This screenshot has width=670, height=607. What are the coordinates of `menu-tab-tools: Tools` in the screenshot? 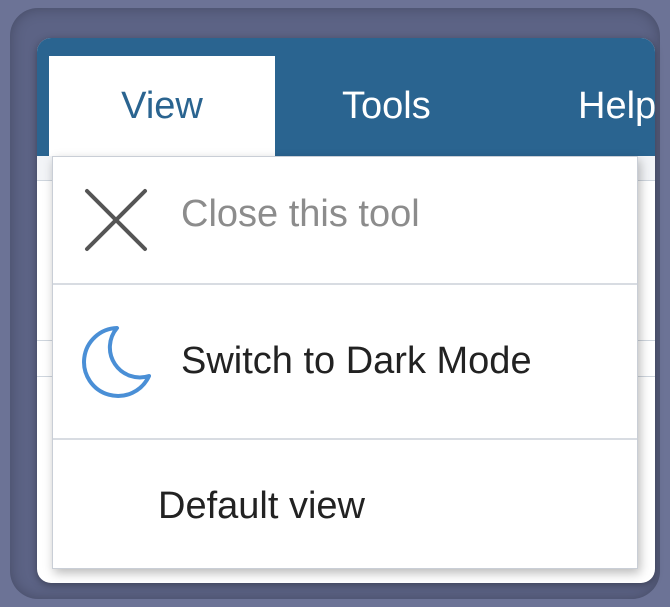 It's located at (386, 106).